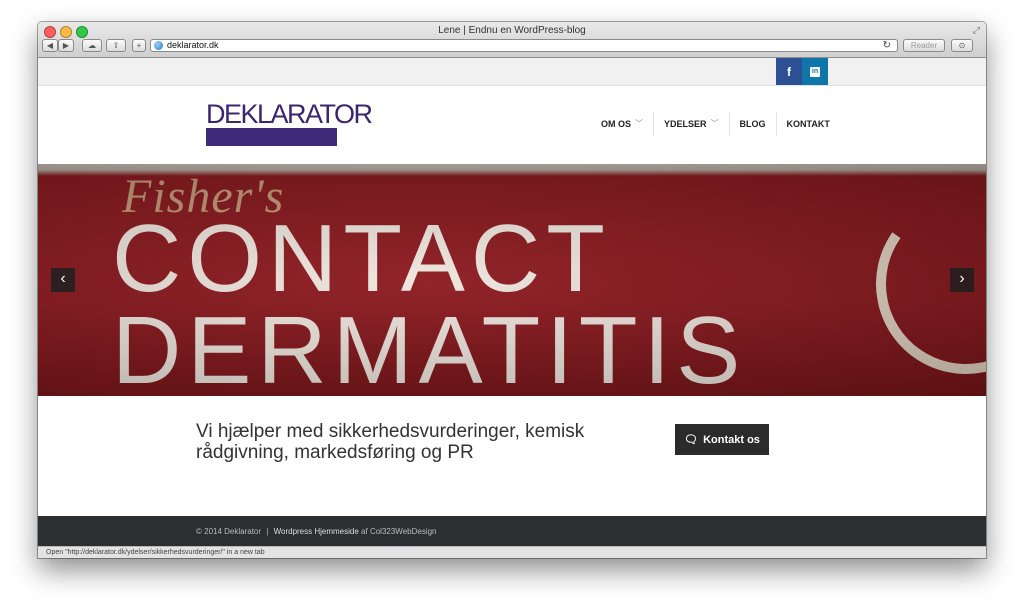 The width and height of the screenshot is (1024, 610). I want to click on footer-credit-link: Wordpress Hjemmeside, so click(316, 531).